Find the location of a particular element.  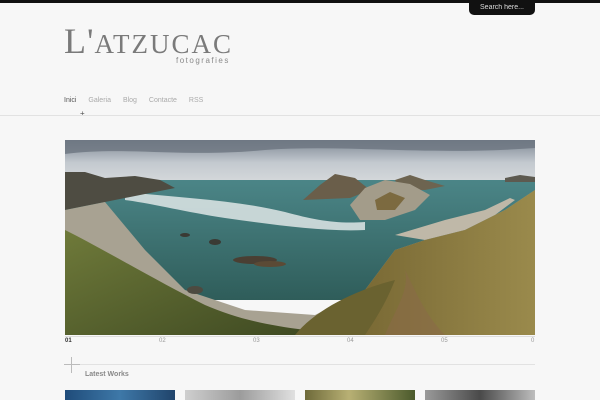

slider-pagination: 01 02 03 04 05 0 is located at coordinates (300, 341).